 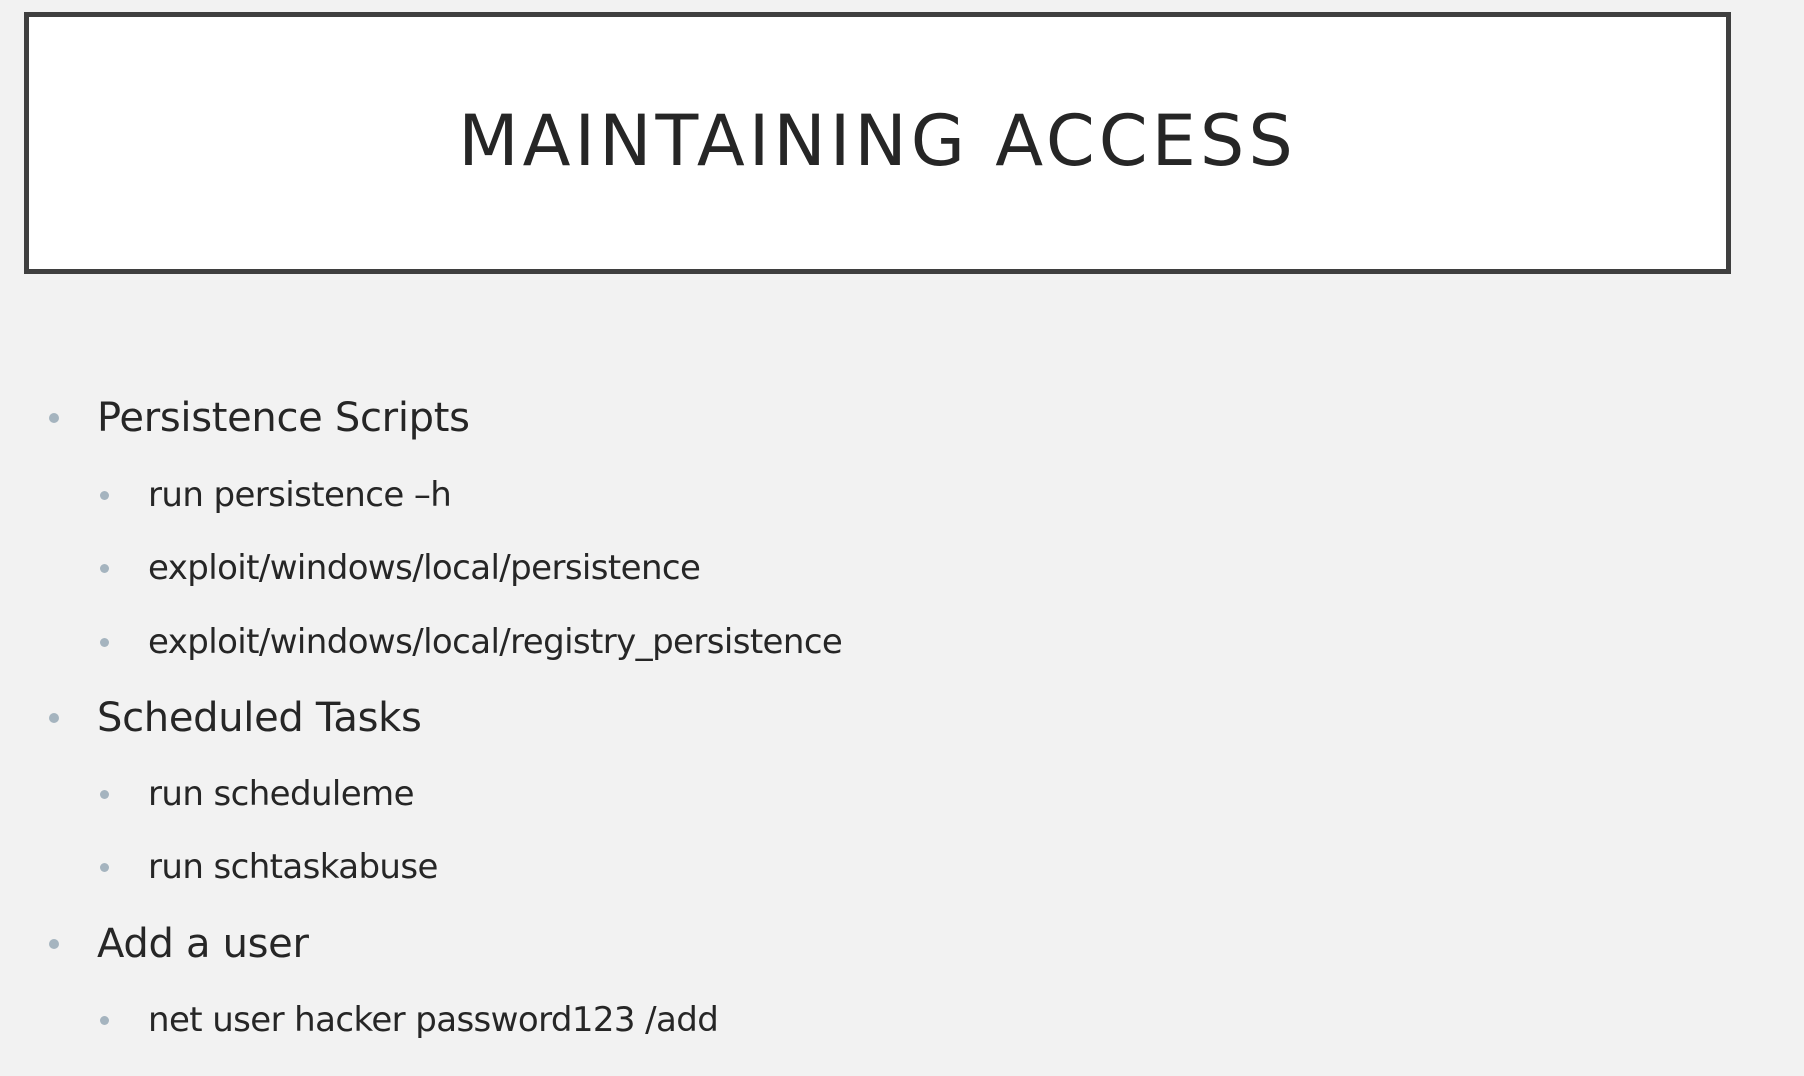 I want to click on subitem-label: exploit/windows/local/persistence, so click(x=424, y=568).